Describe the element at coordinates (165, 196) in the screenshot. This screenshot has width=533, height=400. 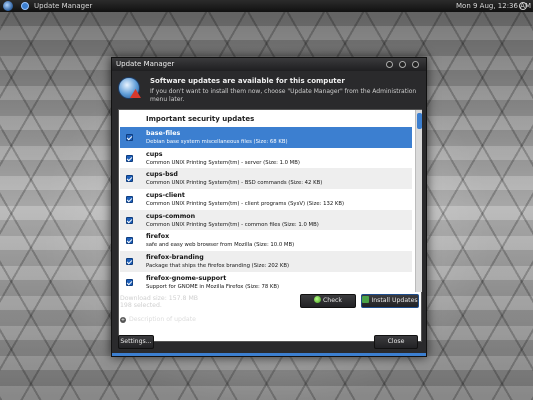
I see `package-name: cups-client` at that location.